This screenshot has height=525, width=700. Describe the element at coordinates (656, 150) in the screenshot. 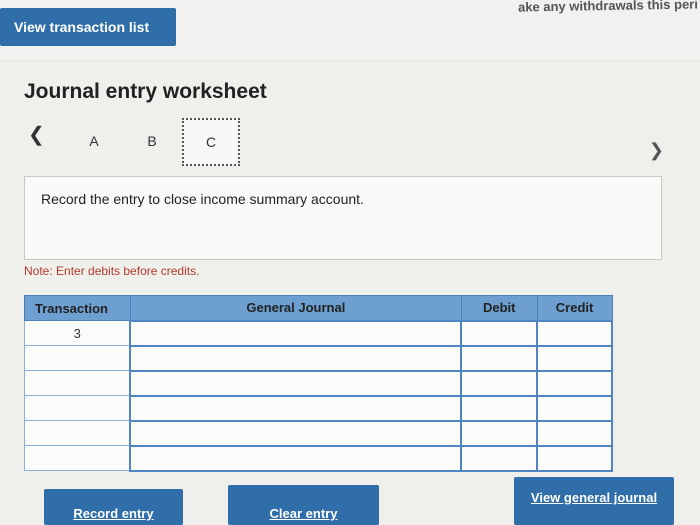

I see `chevron-right-icon: ❯` at that location.